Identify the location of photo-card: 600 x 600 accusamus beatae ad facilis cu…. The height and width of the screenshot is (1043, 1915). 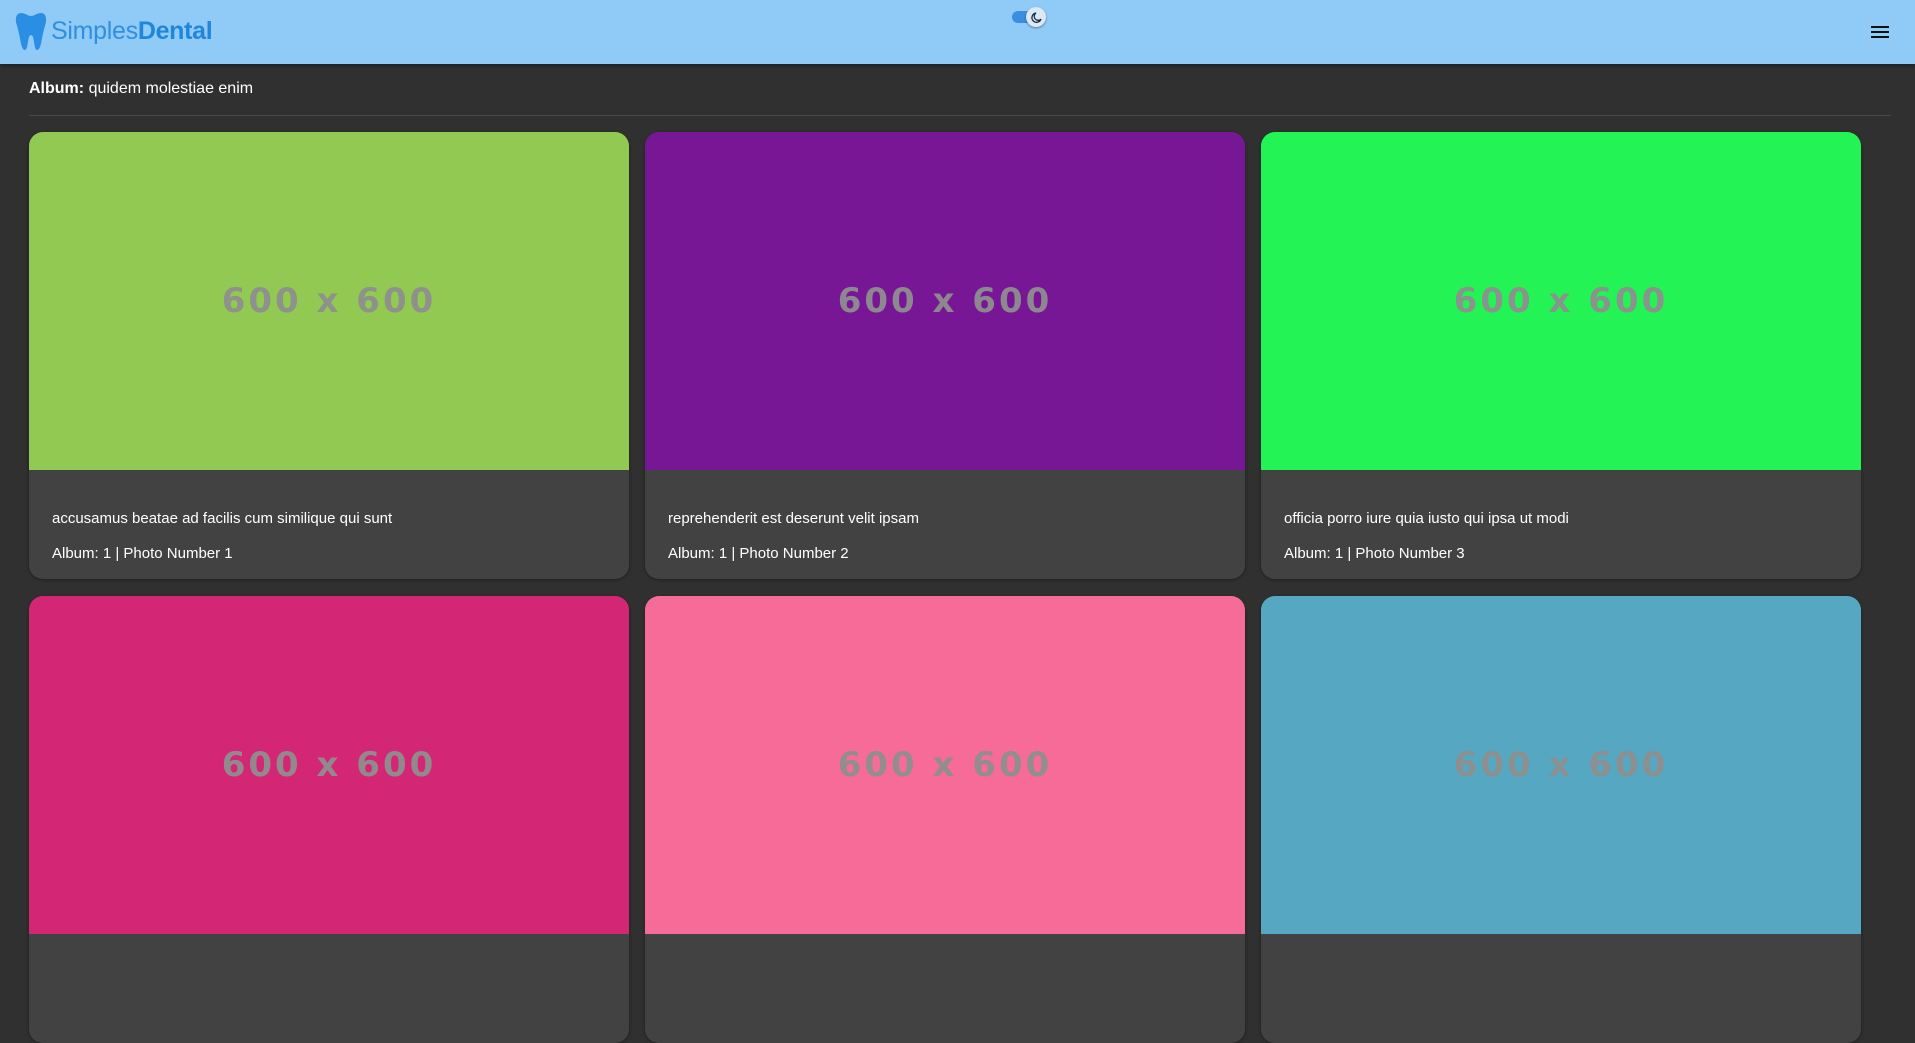
(329, 355).